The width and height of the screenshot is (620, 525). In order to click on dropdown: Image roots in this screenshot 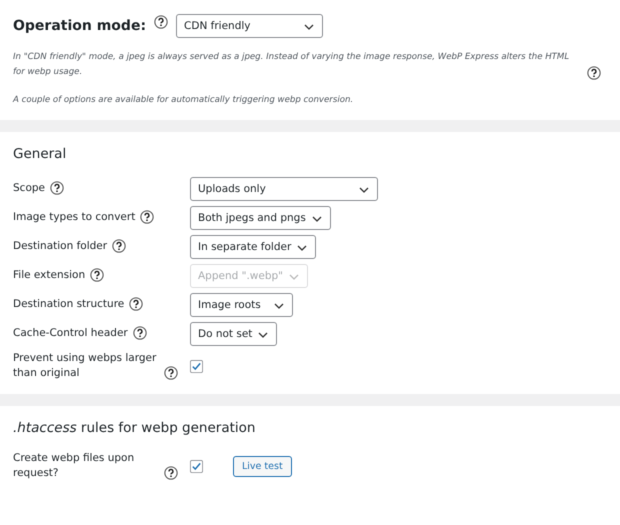, I will do `click(241, 304)`.